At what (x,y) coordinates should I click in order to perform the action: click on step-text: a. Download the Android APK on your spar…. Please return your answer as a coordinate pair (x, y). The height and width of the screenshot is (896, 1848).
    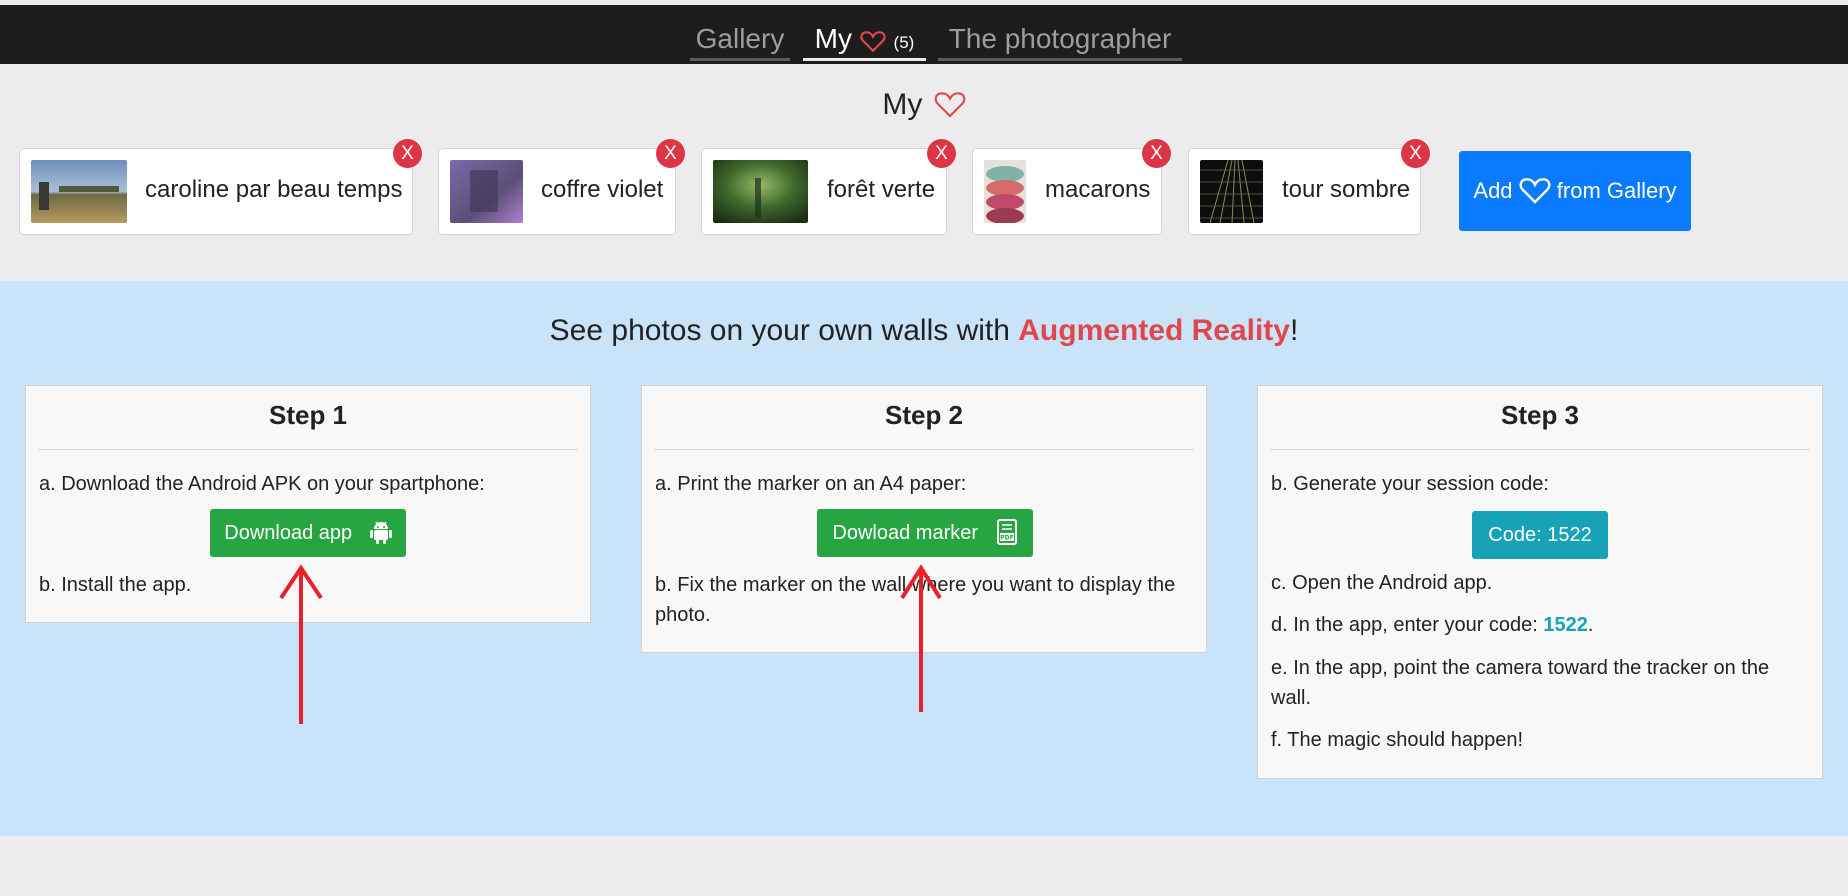
    Looking at the image, I should click on (262, 484).